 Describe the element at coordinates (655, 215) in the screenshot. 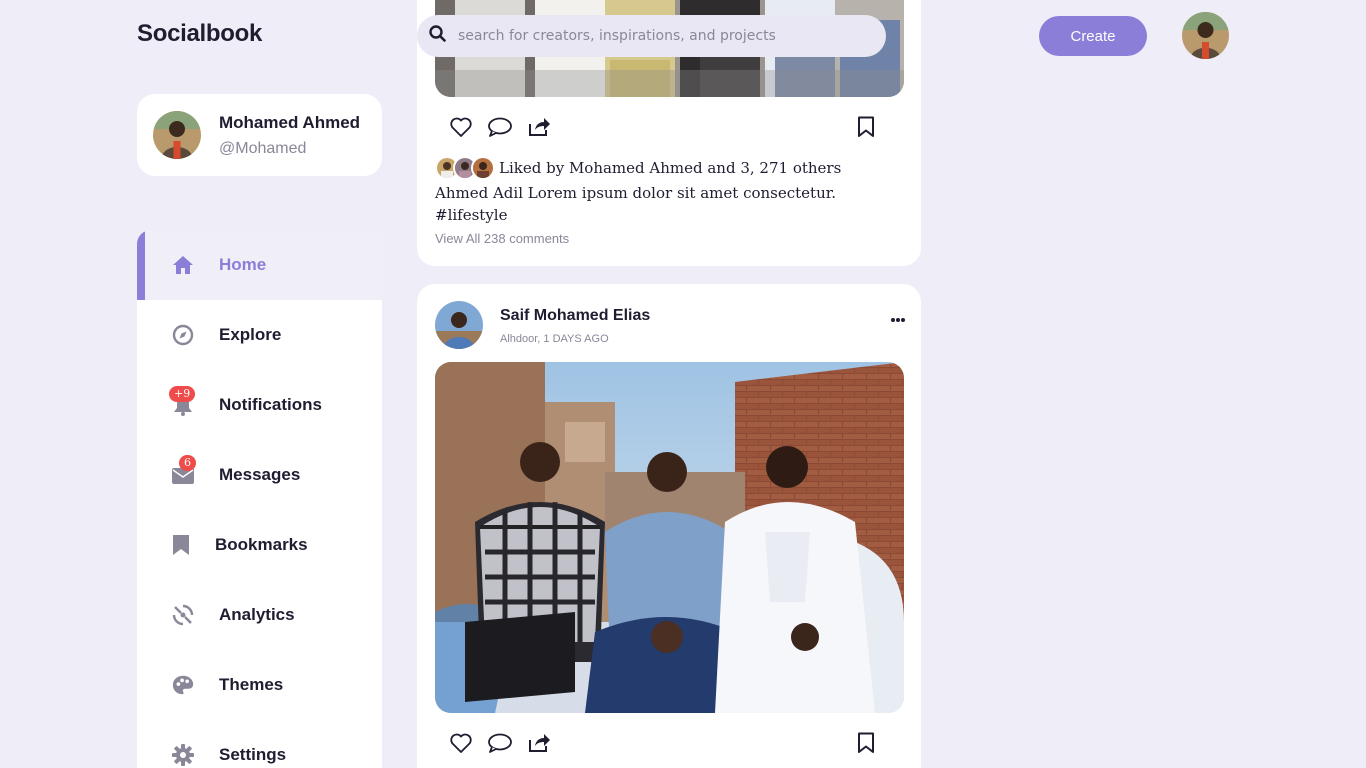

I see `hashtag: #lifestyle` at that location.